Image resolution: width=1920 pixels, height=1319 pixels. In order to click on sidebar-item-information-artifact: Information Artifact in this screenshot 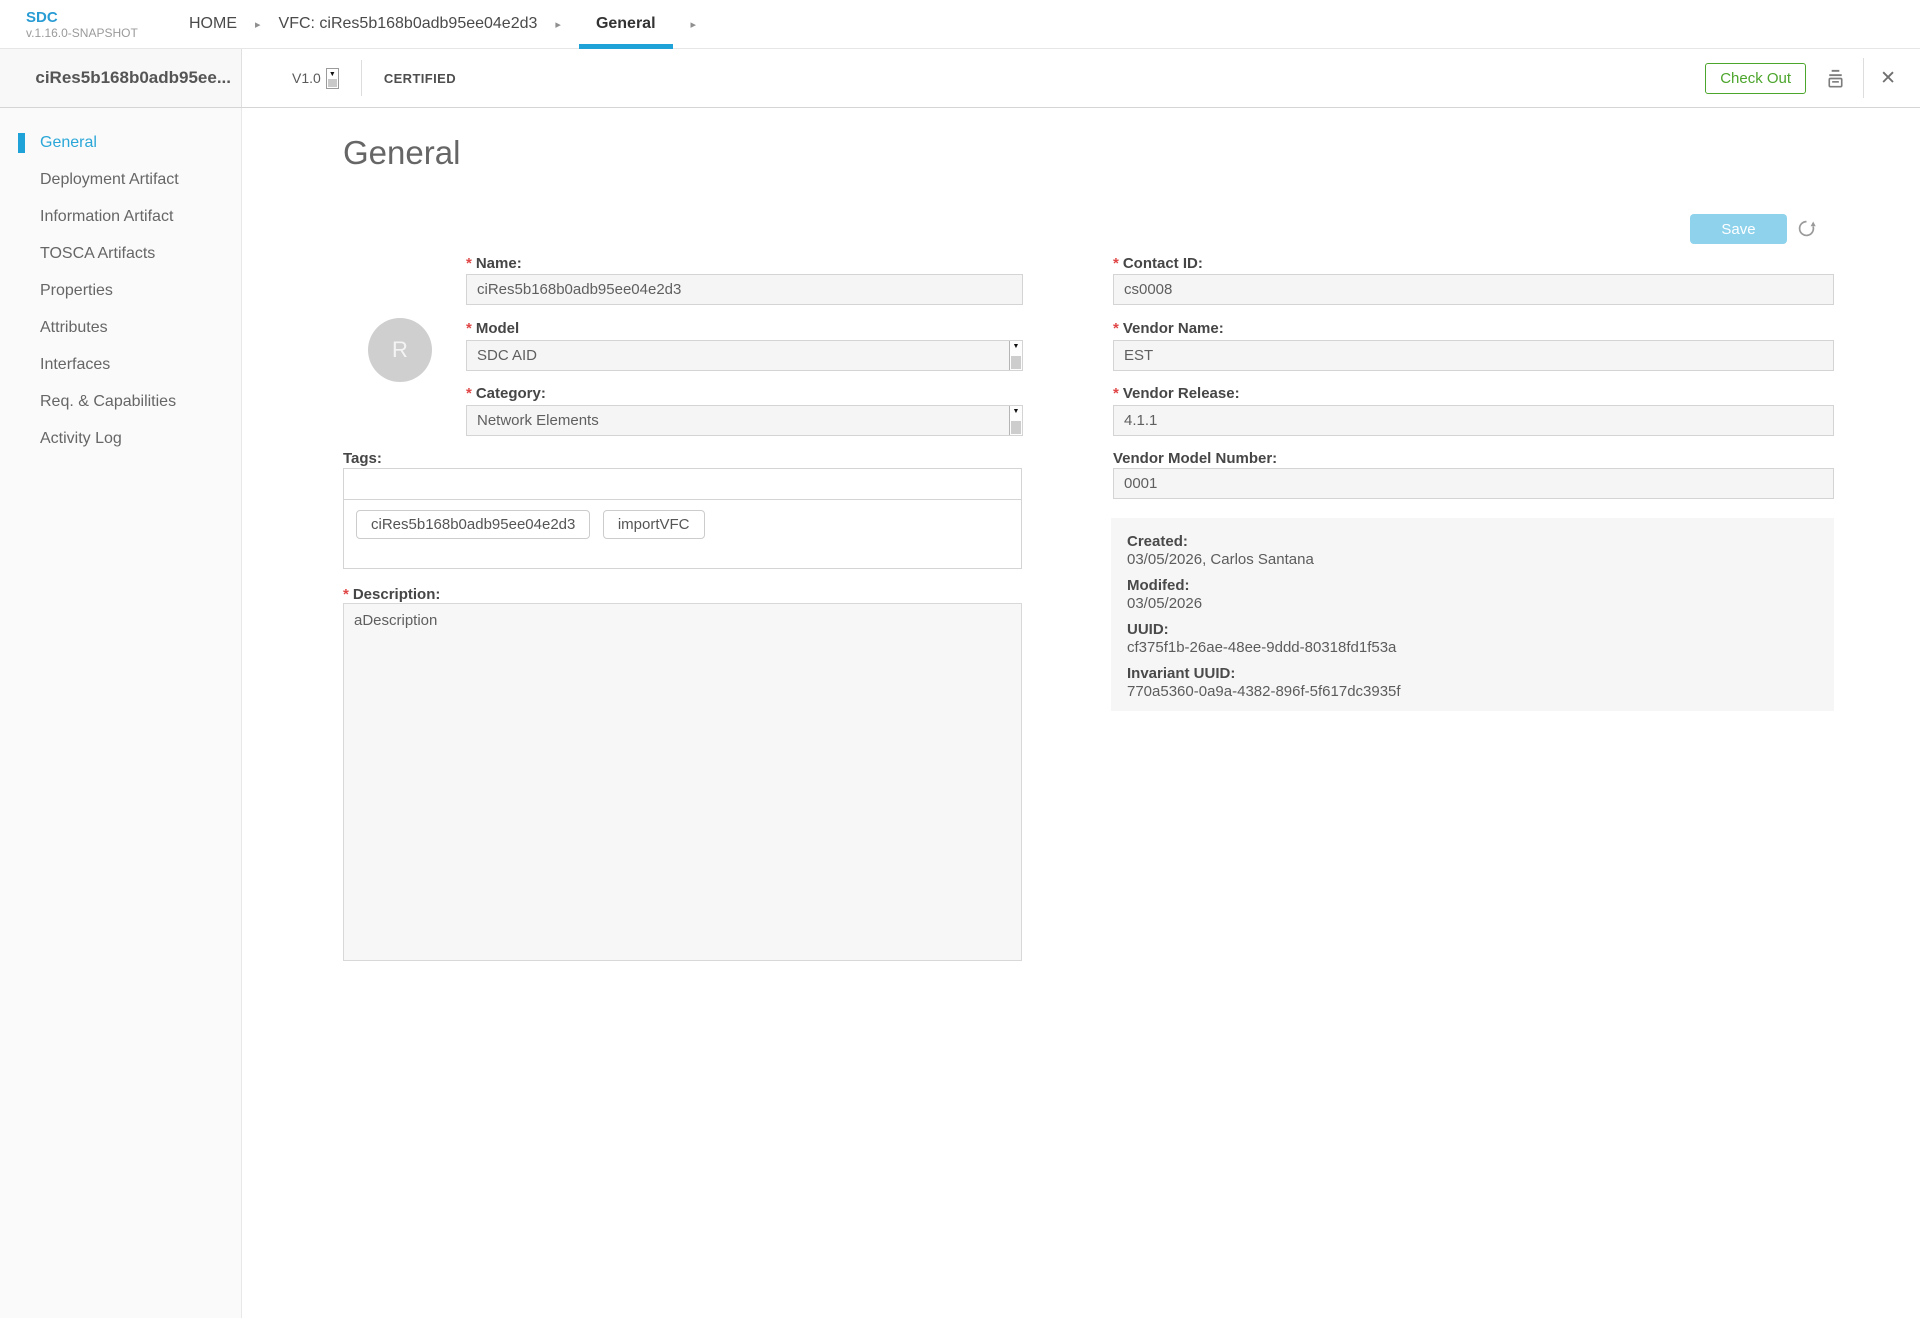, I will do `click(120, 216)`.